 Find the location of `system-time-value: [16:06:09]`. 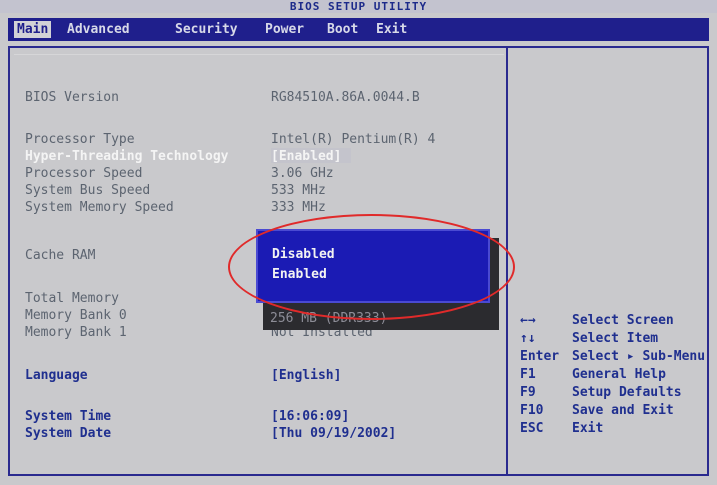

system-time-value: [16:06:09] is located at coordinates (310, 416).